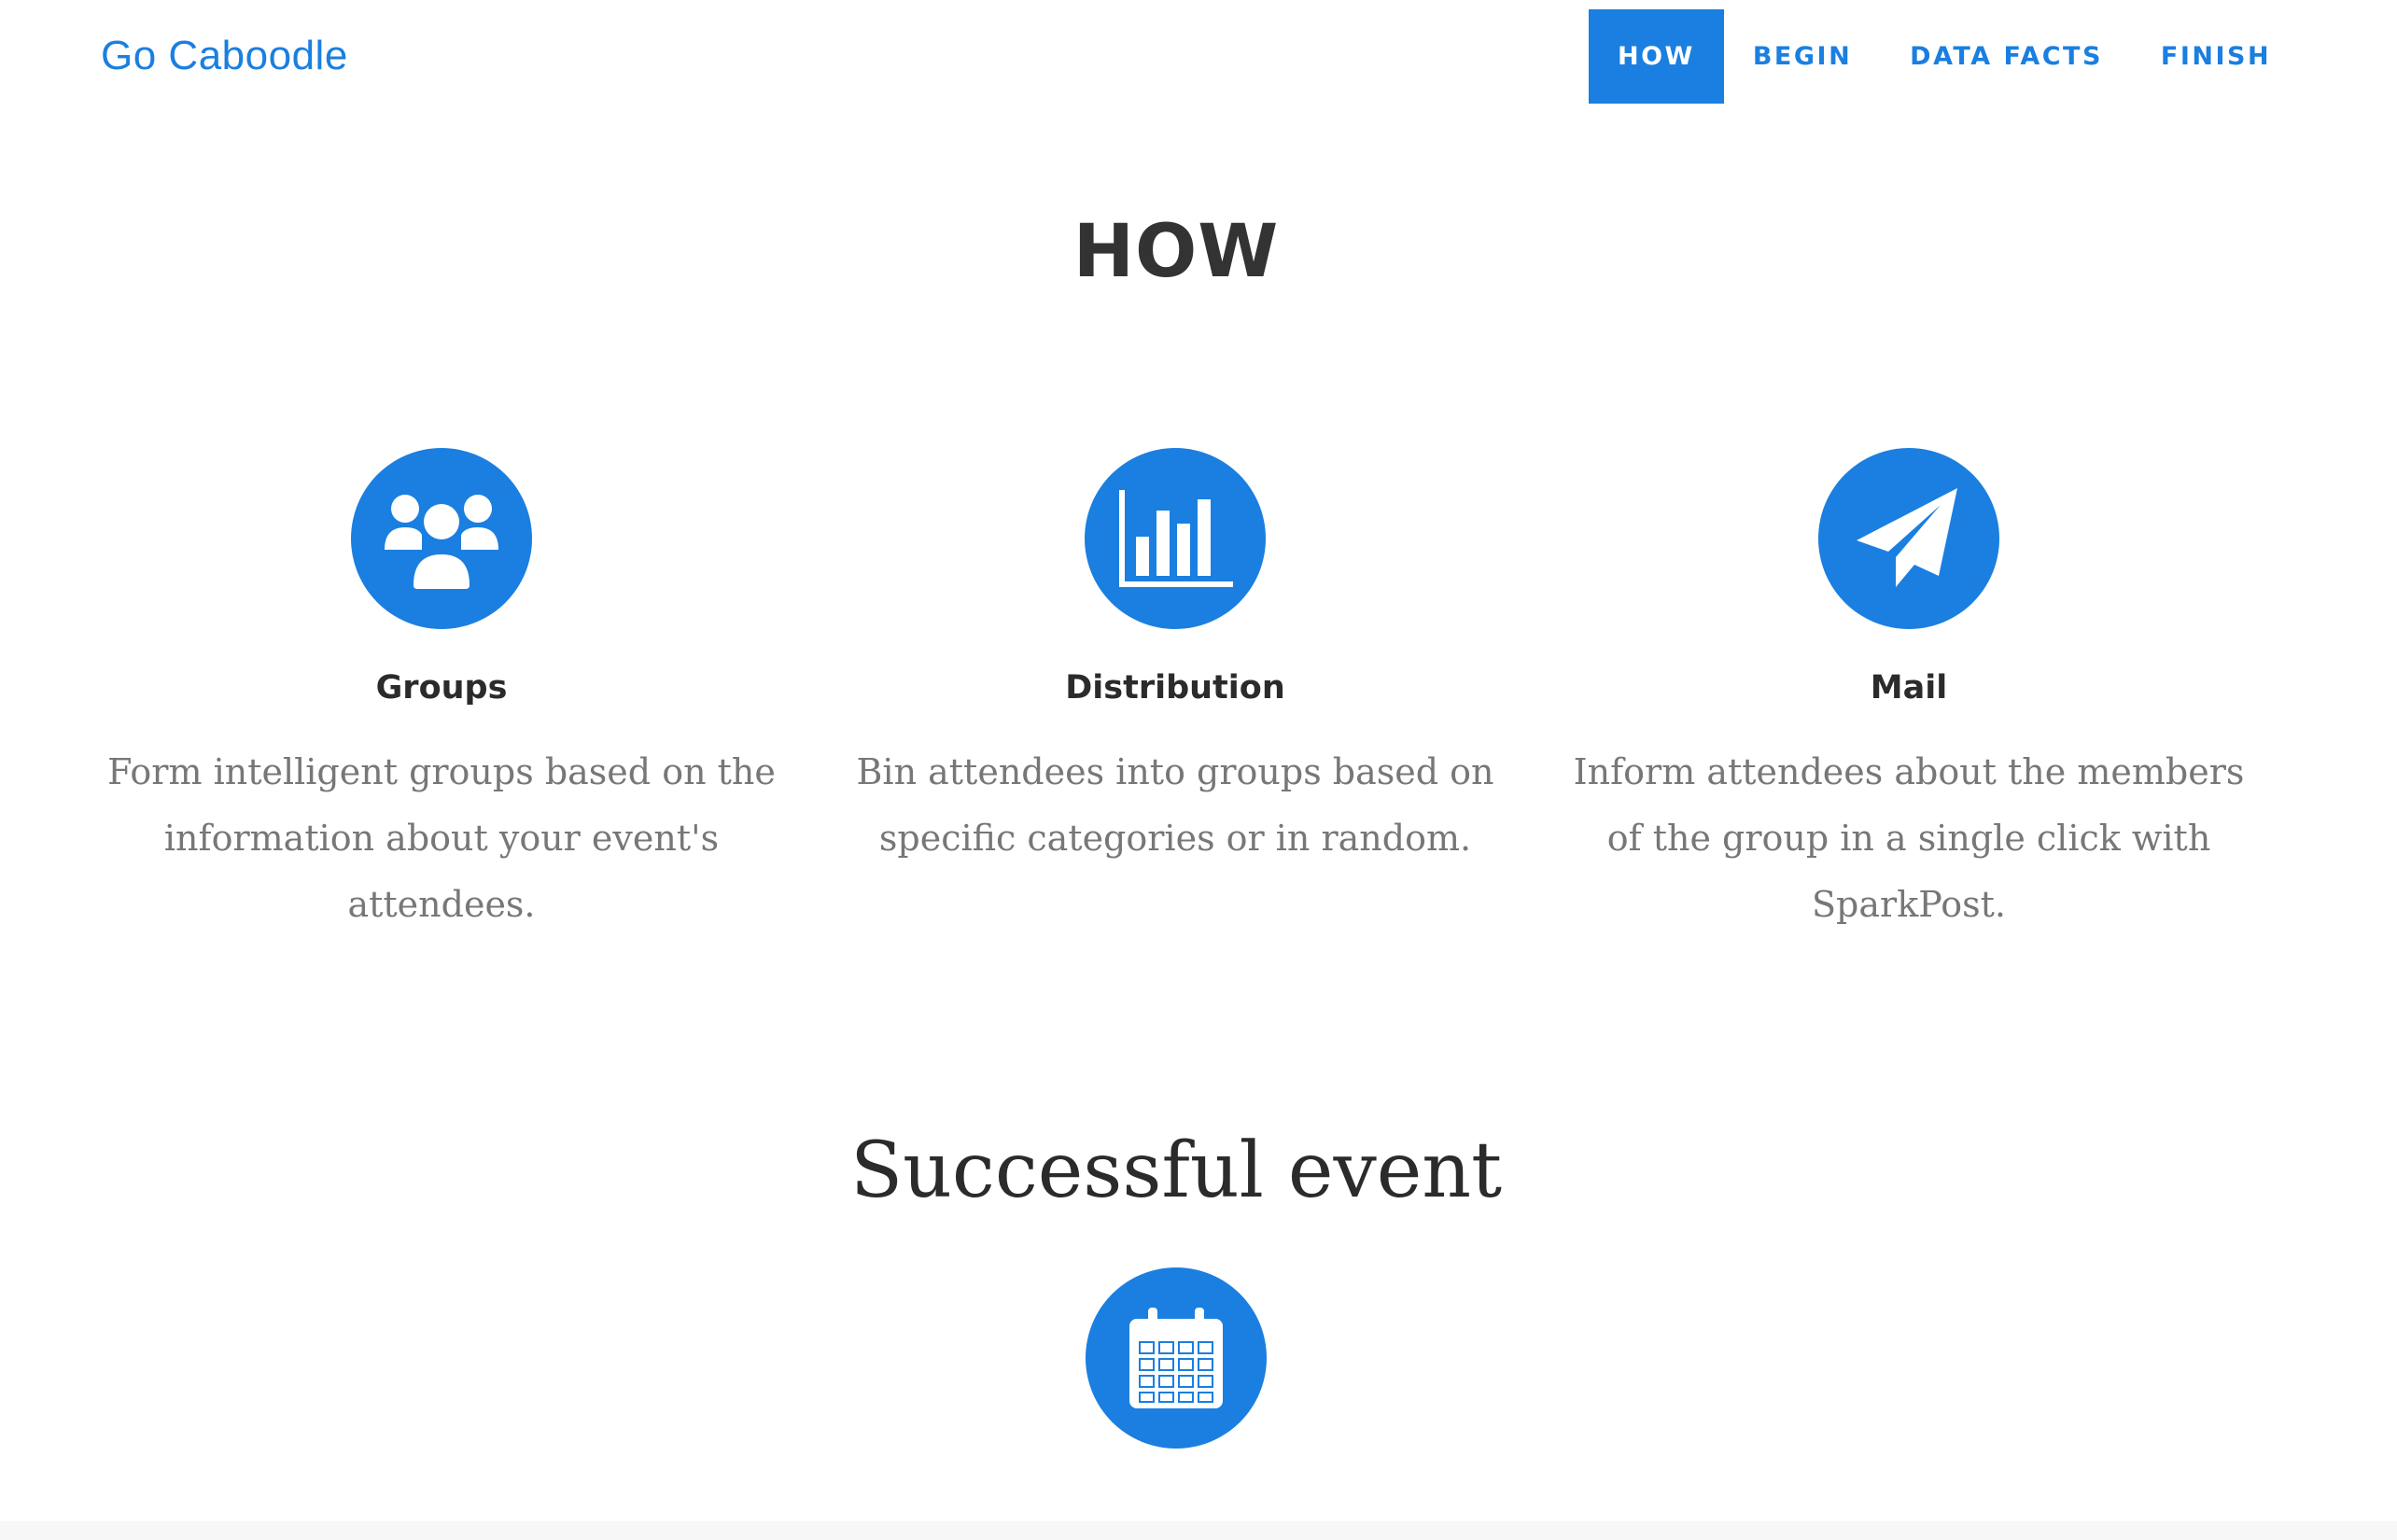 This screenshot has width=2397, height=1540. Describe the element at coordinates (1176, 1358) in the screenshot. I see `calendar-icon` at that location.